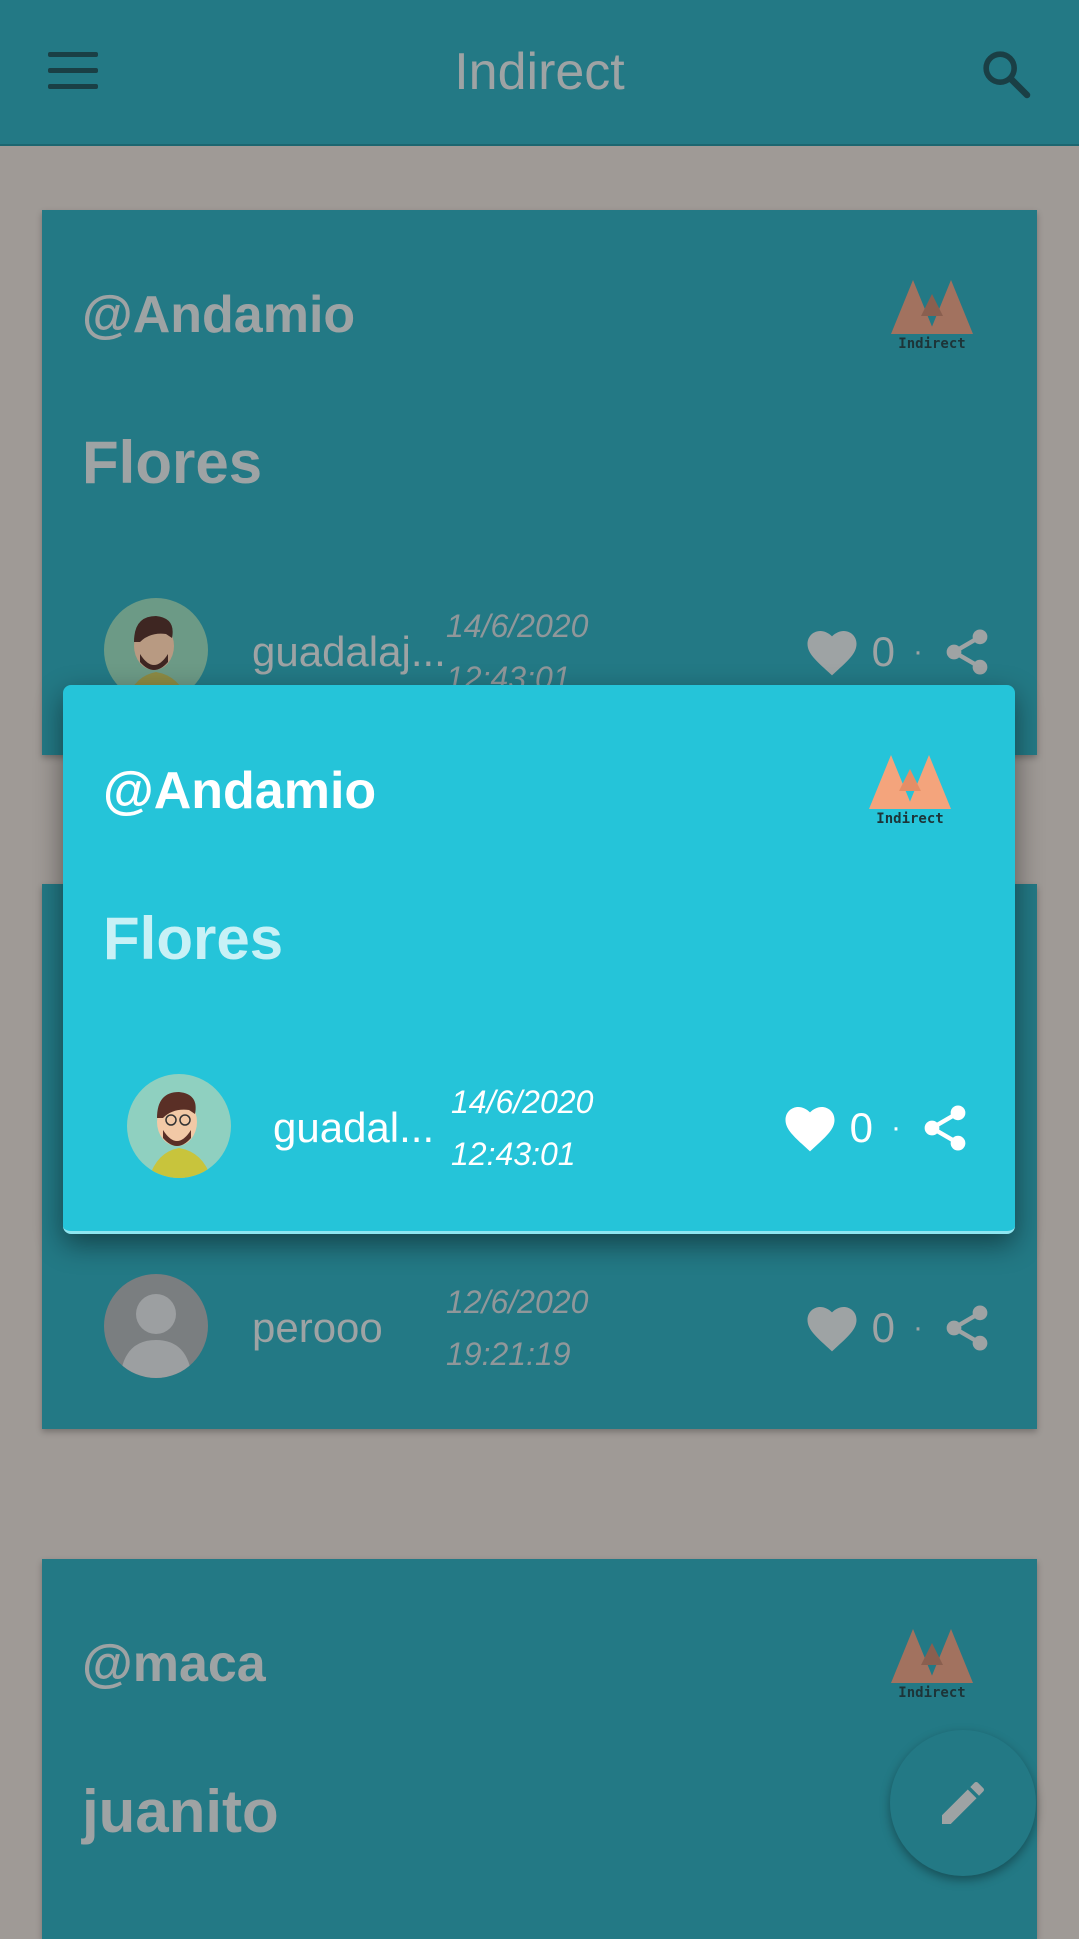 The height and width of the screenshot is (1939, 1079). Describe the element at coordinates (317, 1328) in the screenshot. I see `post-username: perooo` at that location.